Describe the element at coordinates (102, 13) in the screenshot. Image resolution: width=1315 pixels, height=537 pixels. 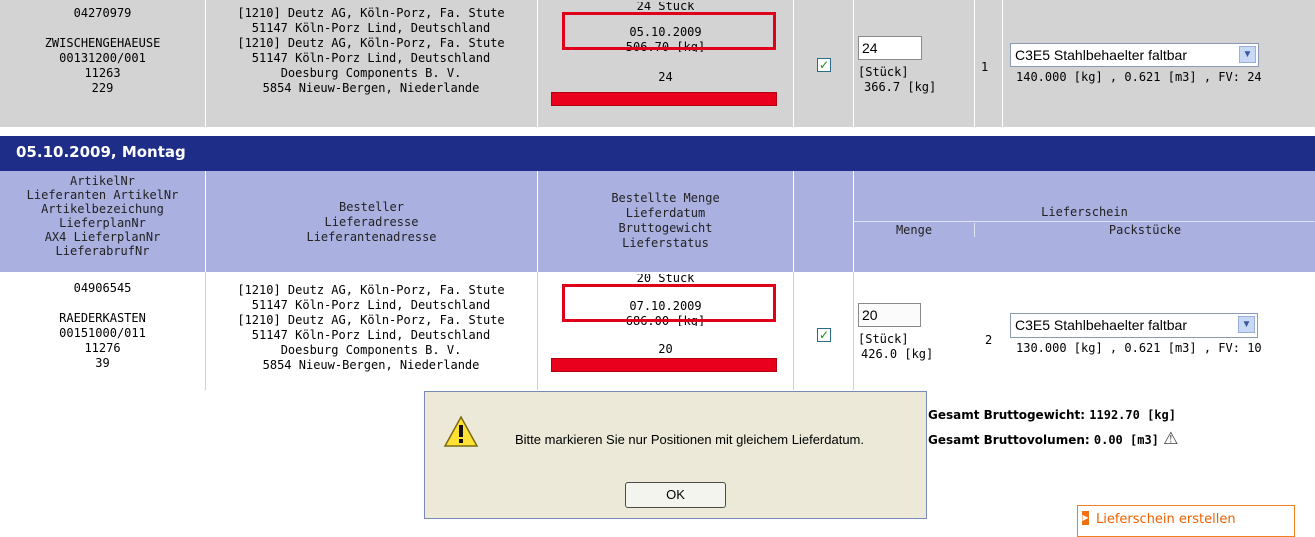
I see `article-number: 04270979` at that location.